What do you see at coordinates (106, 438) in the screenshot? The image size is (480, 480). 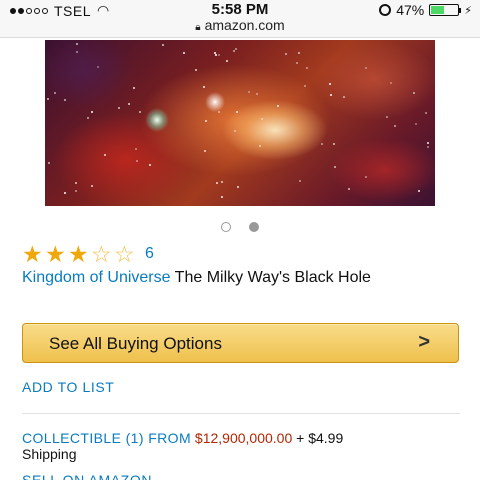 I see `collectible-link: COLLECTIBLE (1) FROM` at bounding box center [106, 438].